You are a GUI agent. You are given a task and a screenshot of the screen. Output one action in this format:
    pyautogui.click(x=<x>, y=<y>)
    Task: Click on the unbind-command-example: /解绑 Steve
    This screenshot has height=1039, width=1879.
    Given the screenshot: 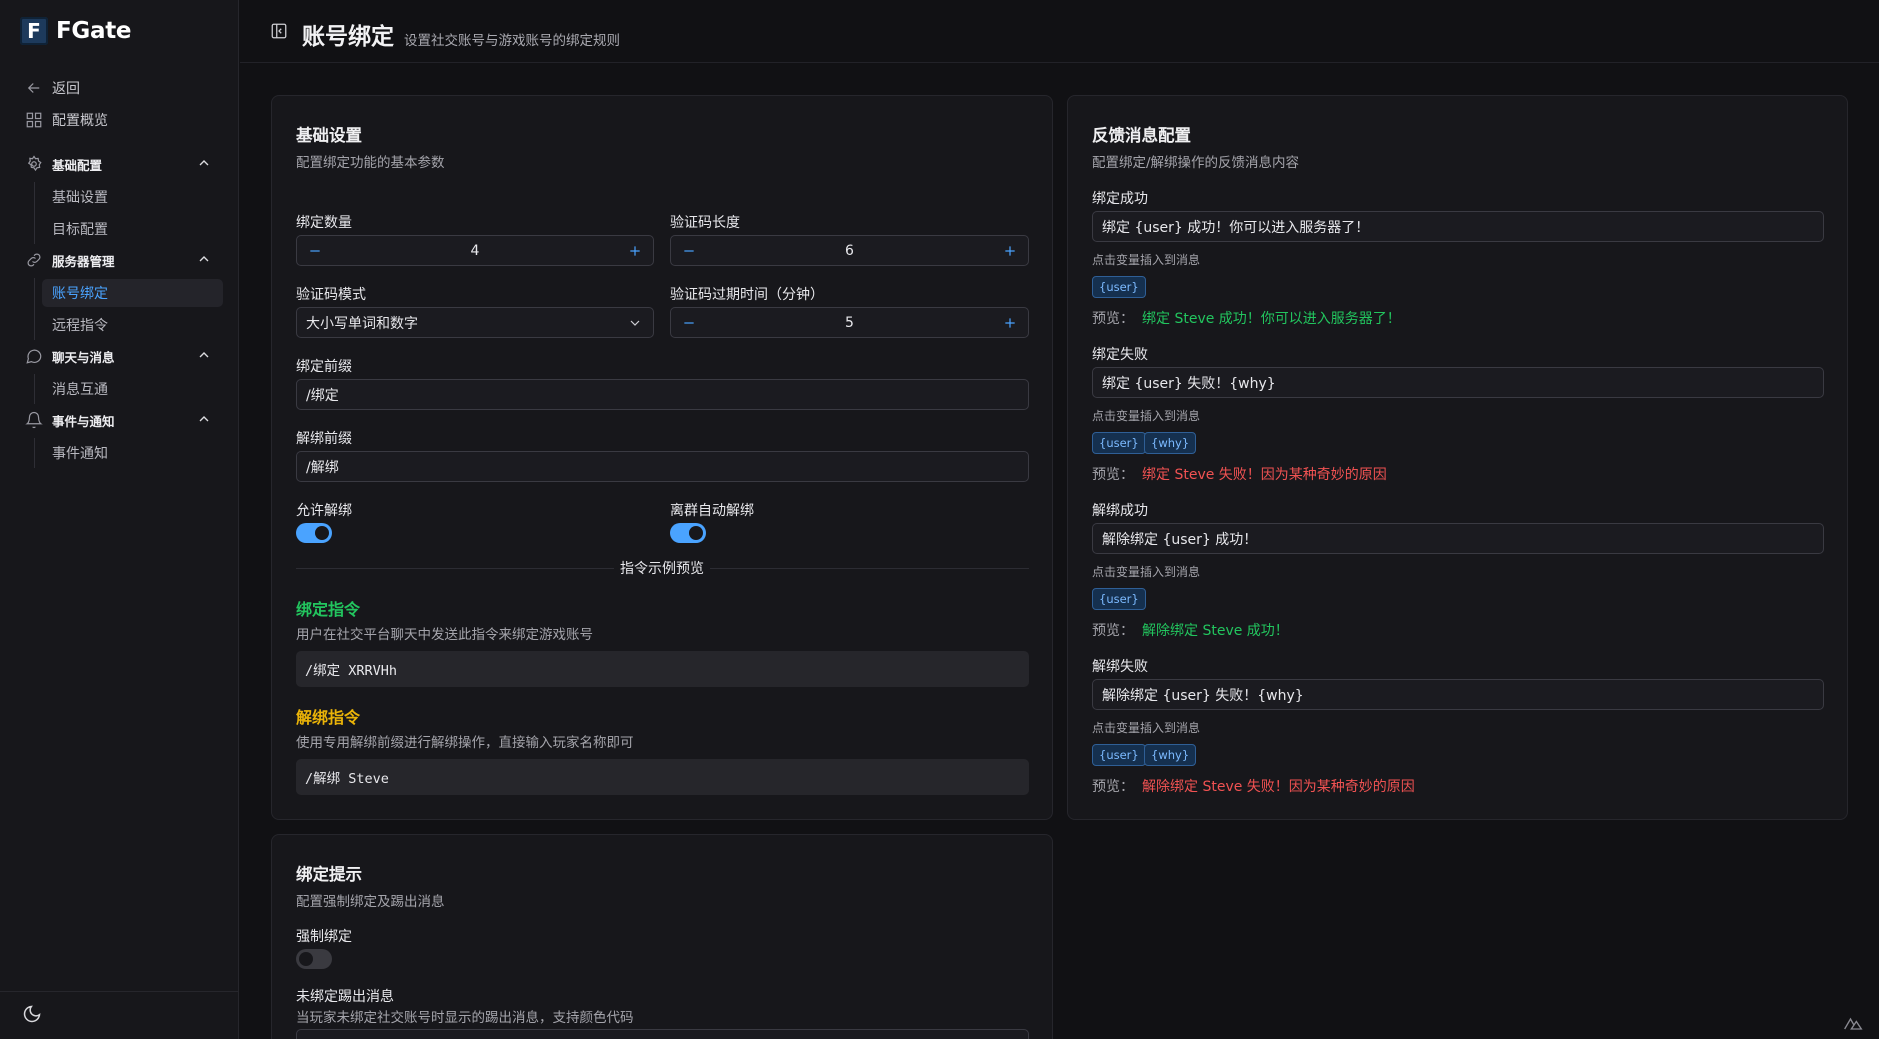 What is the action you would take?
    pyautogui.click(x=662, y=777)
    